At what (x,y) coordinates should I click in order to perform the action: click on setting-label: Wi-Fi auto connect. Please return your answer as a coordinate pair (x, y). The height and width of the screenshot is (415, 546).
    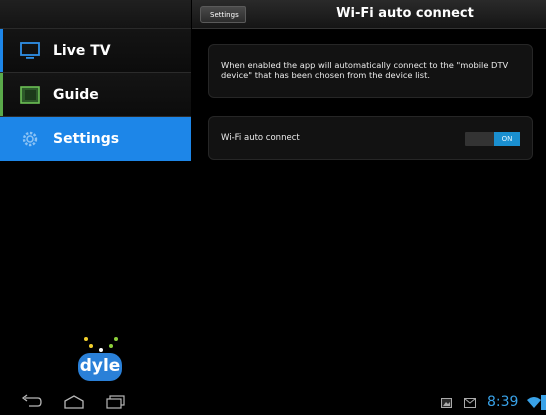
    Looking at the image, I should click on (260, 138).